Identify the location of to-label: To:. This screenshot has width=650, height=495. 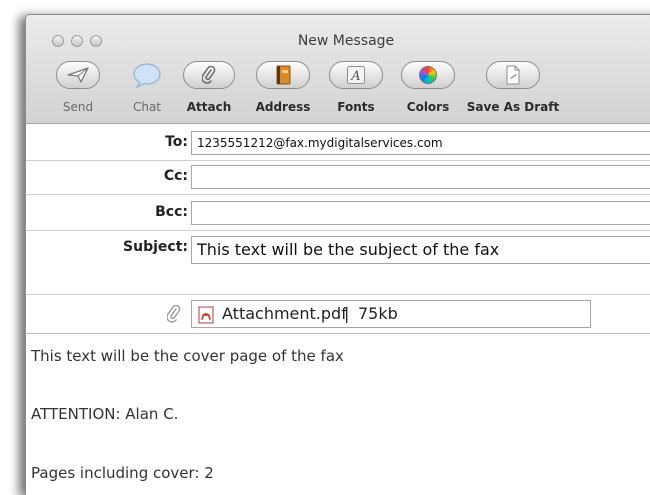
(176, 142).